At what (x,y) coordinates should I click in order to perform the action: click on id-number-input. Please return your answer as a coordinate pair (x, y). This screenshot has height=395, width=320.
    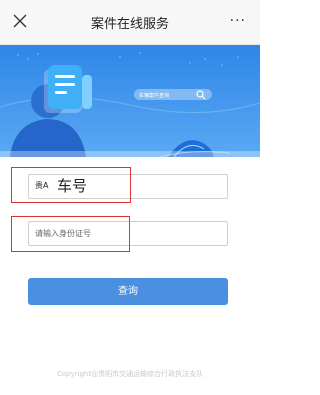
    Looking at the image, I should click on (128, 233).